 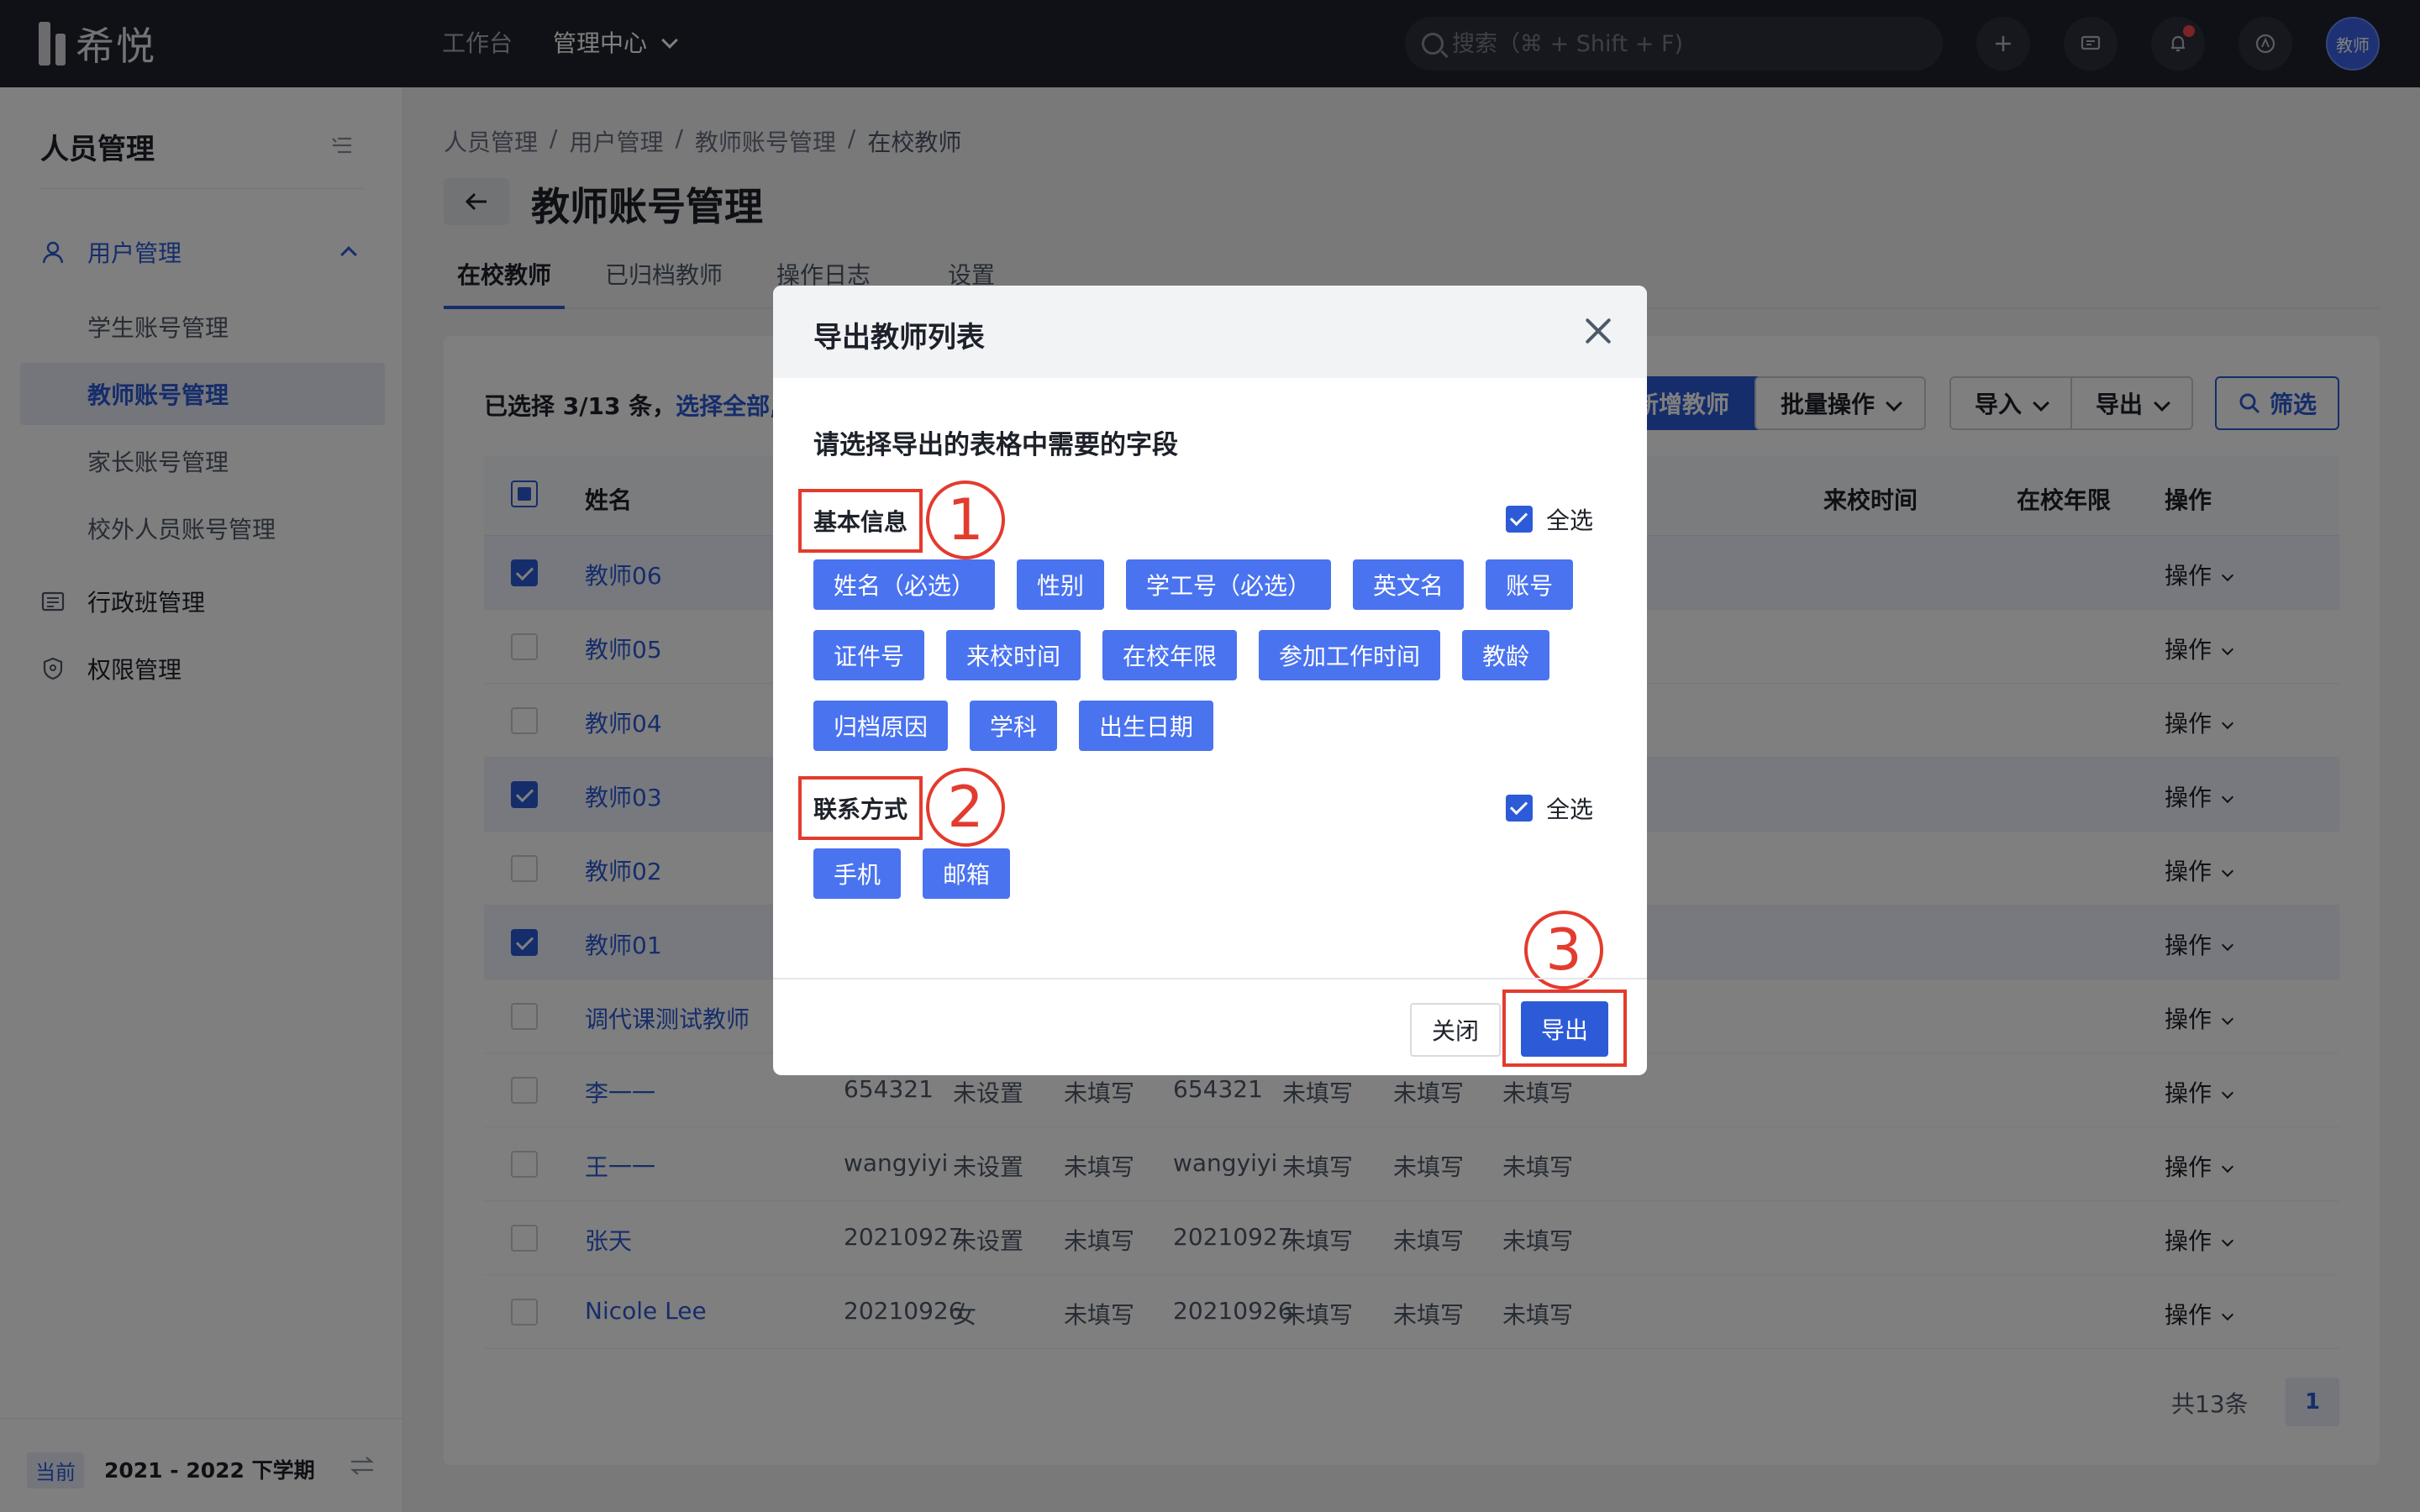 What do you see at coordinates (904, 584) in the screenshot?
I see `field-chip: 姓名（必选）` at bounding box center [904, 584].